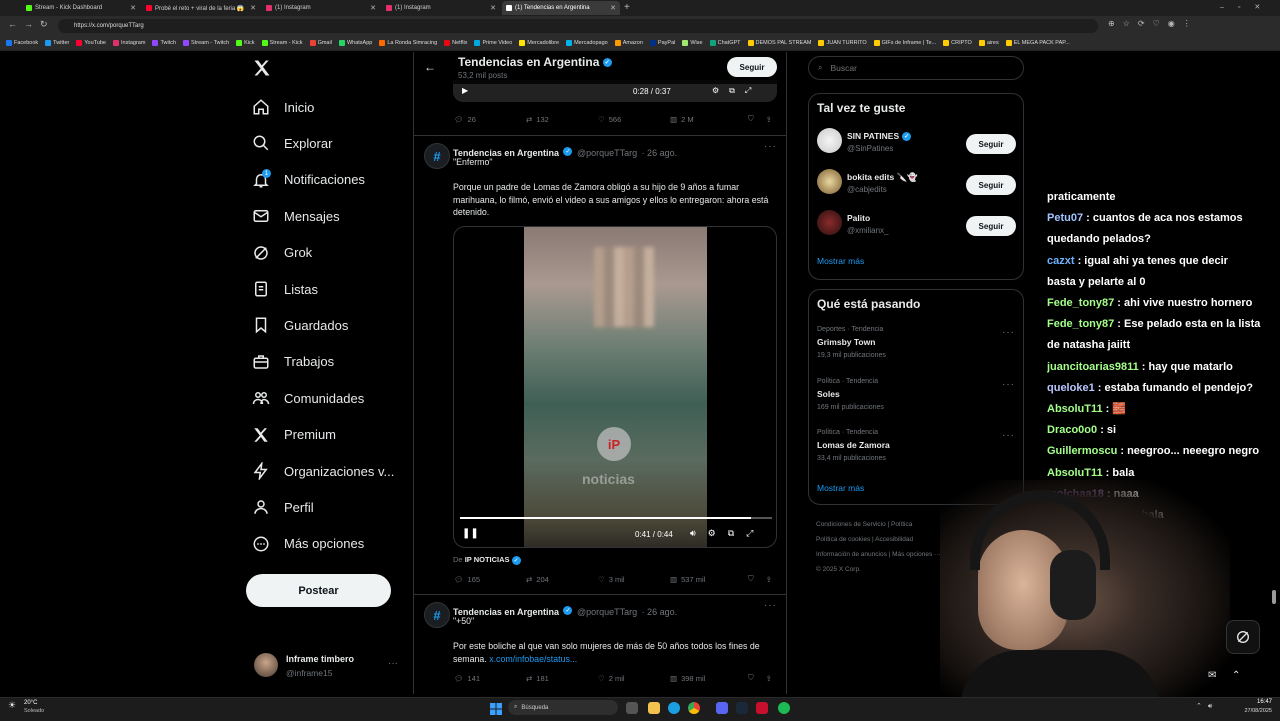  I want to click on url-input: https://x.com/porqueTTarg, so click(578, 26).